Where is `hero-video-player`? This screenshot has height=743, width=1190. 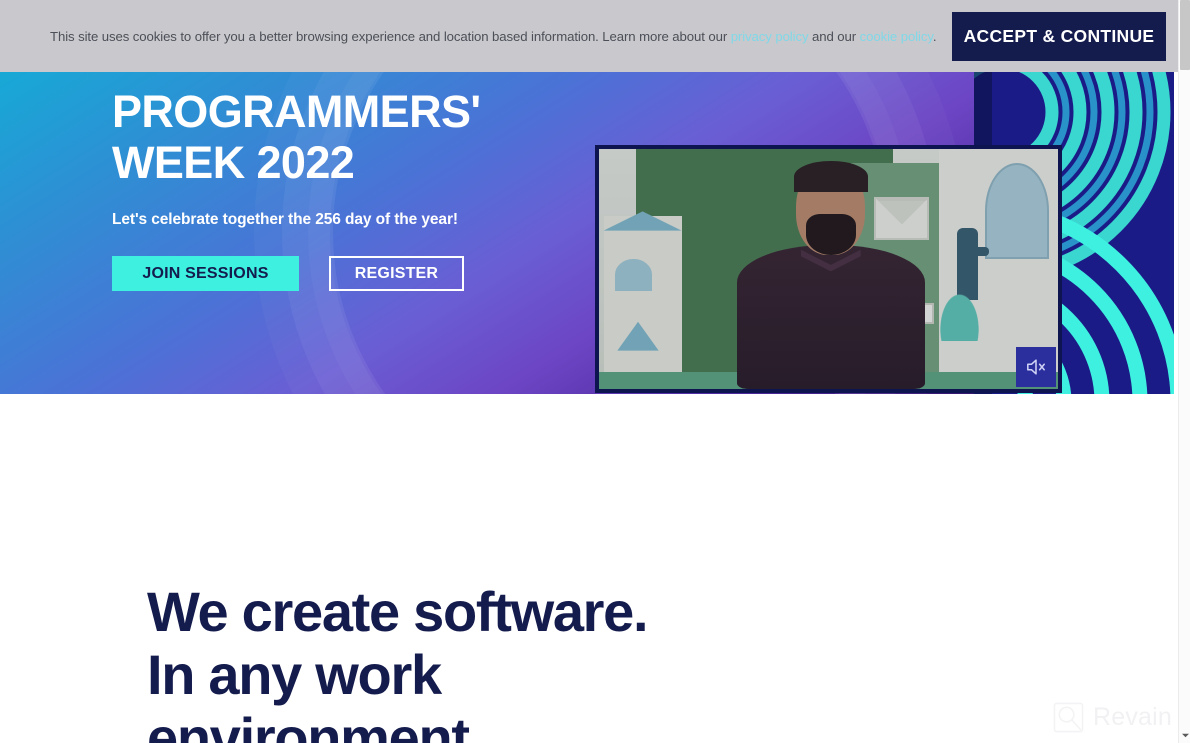
hero-video-player is located at coordinates (828, 269).